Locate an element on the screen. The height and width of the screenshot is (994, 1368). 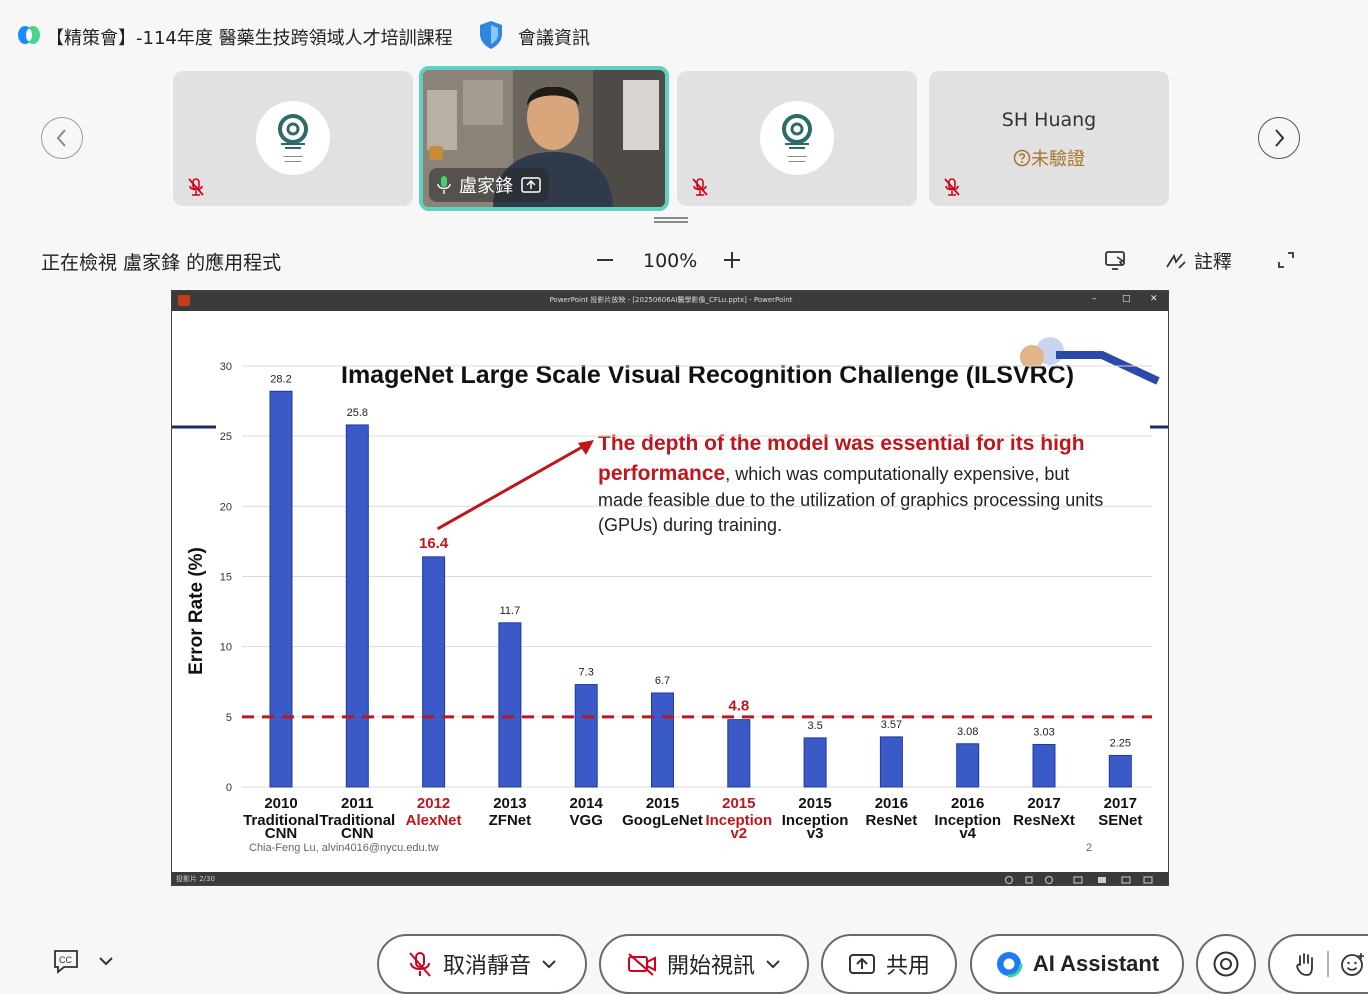
participants-next-button is located at coordinates (1279, 138).